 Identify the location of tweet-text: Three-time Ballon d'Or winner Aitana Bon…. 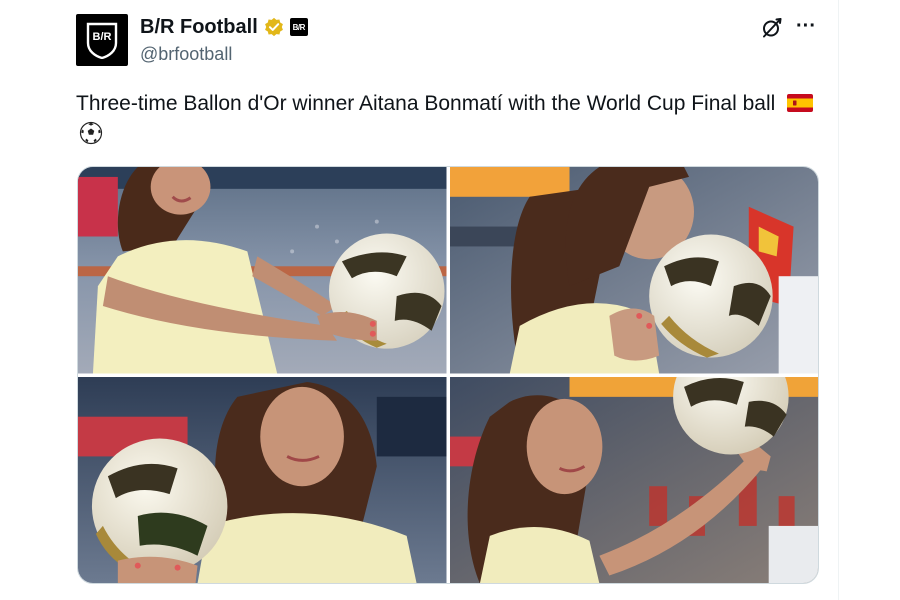
(446, 119).